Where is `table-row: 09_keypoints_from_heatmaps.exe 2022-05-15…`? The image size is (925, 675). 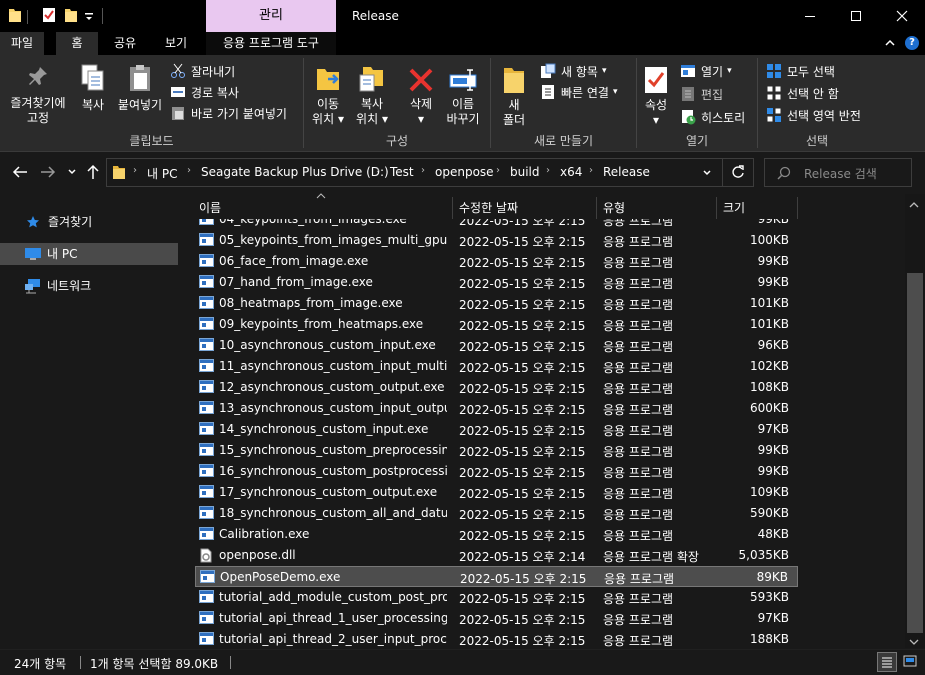 table-row: 09_keypoints_from_heatmaps.exe 2022-05-15… is located at coordinates (496, 324).